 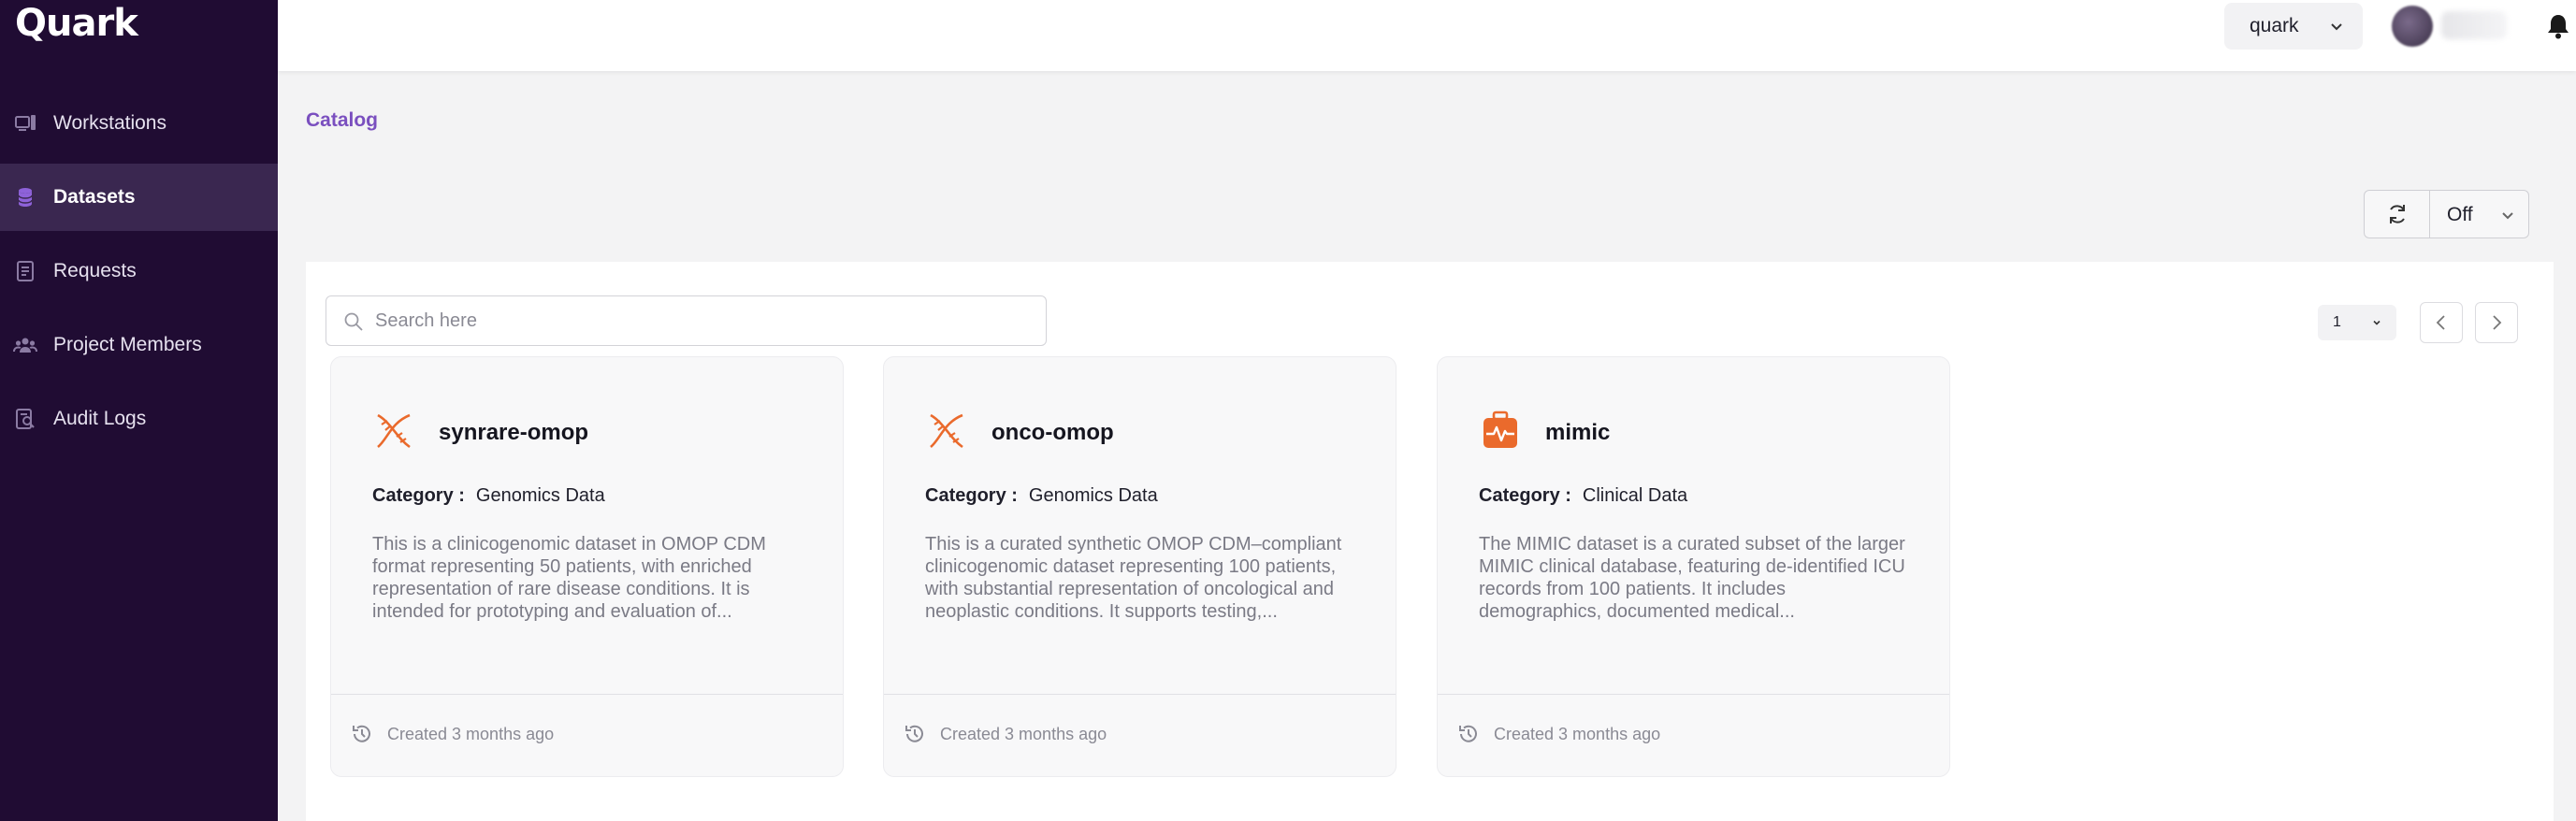 I want to click on chevron-right-icon, so click(x=2497, y=322).